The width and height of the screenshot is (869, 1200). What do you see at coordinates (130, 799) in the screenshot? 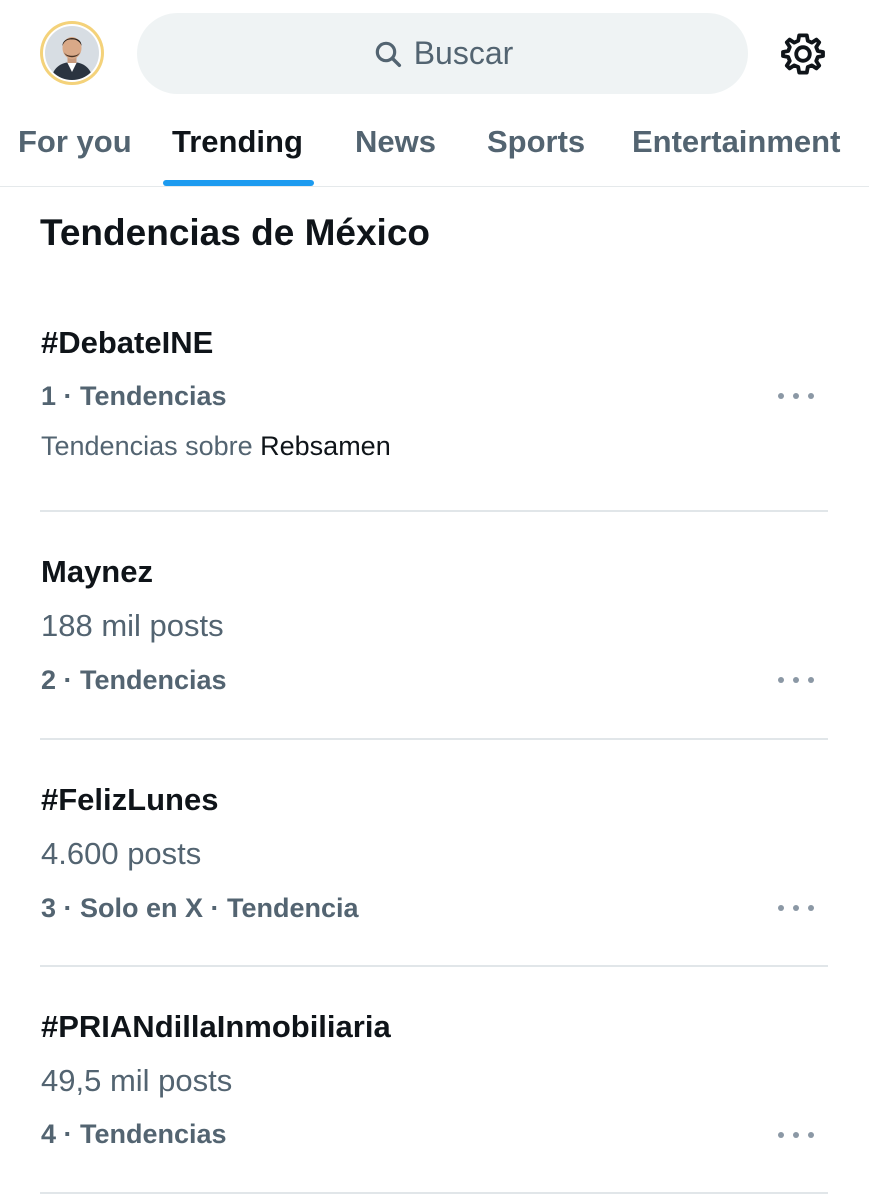
I see `trend-name: #FelizLunes` at bounding box center [130, 799].